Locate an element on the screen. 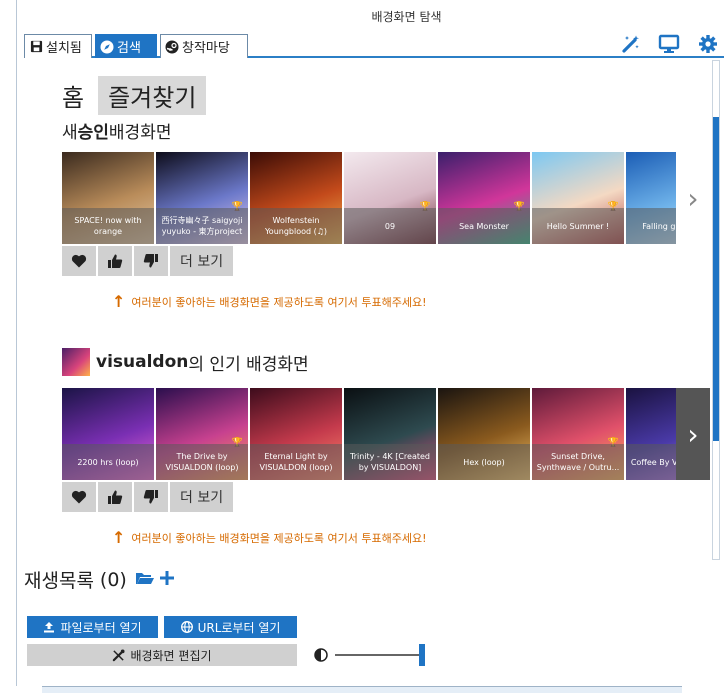 The height and width of the screenshot is (693, 724). wallpaper-thumbnail: 🏆 Sea Monster is located at coordinates (484, 198).